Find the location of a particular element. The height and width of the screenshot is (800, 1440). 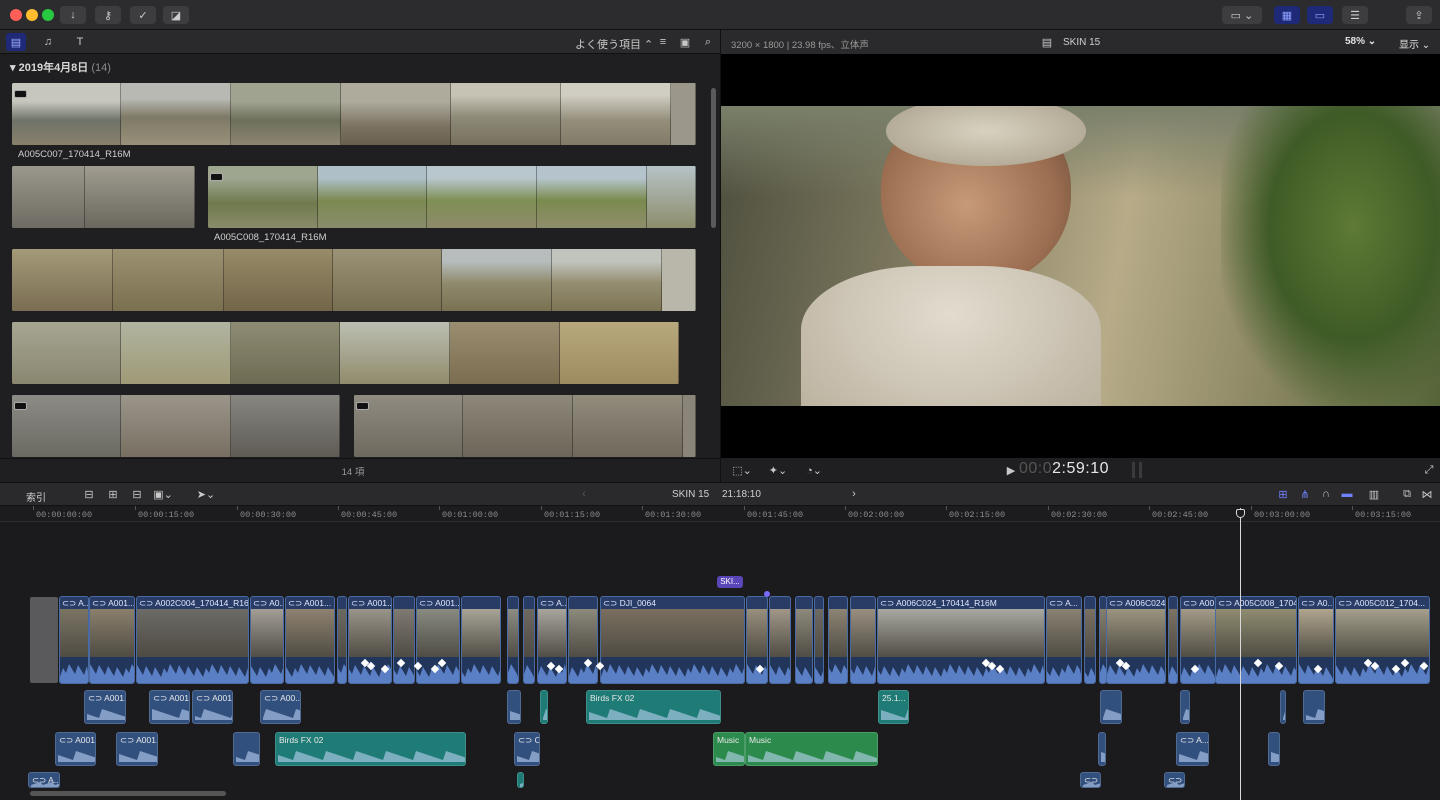

insert-clip-icon: ⊞ is located at coordinates (113, 494).